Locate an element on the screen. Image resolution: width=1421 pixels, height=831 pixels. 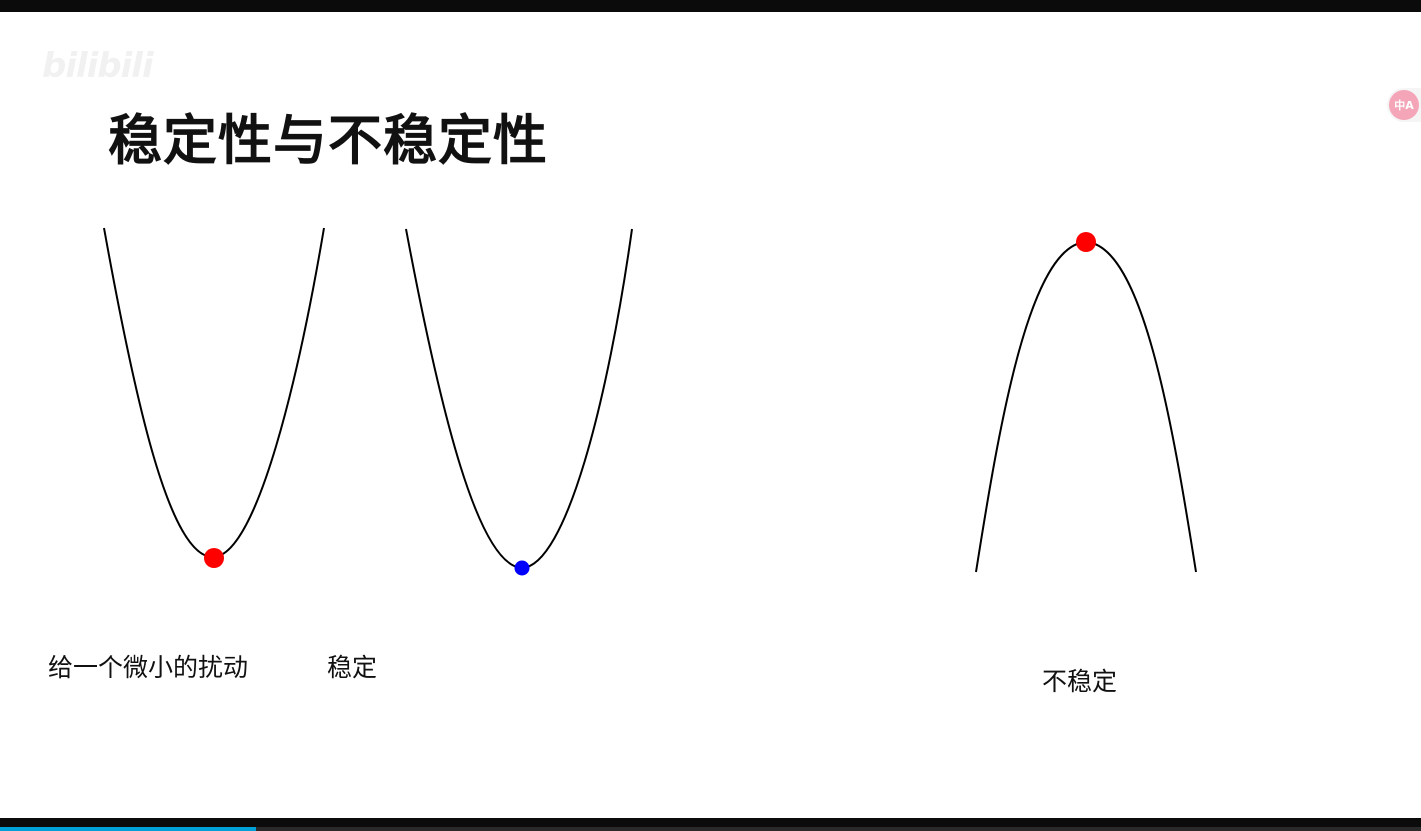
ball-unstable is located at coordinates (1086, 242).